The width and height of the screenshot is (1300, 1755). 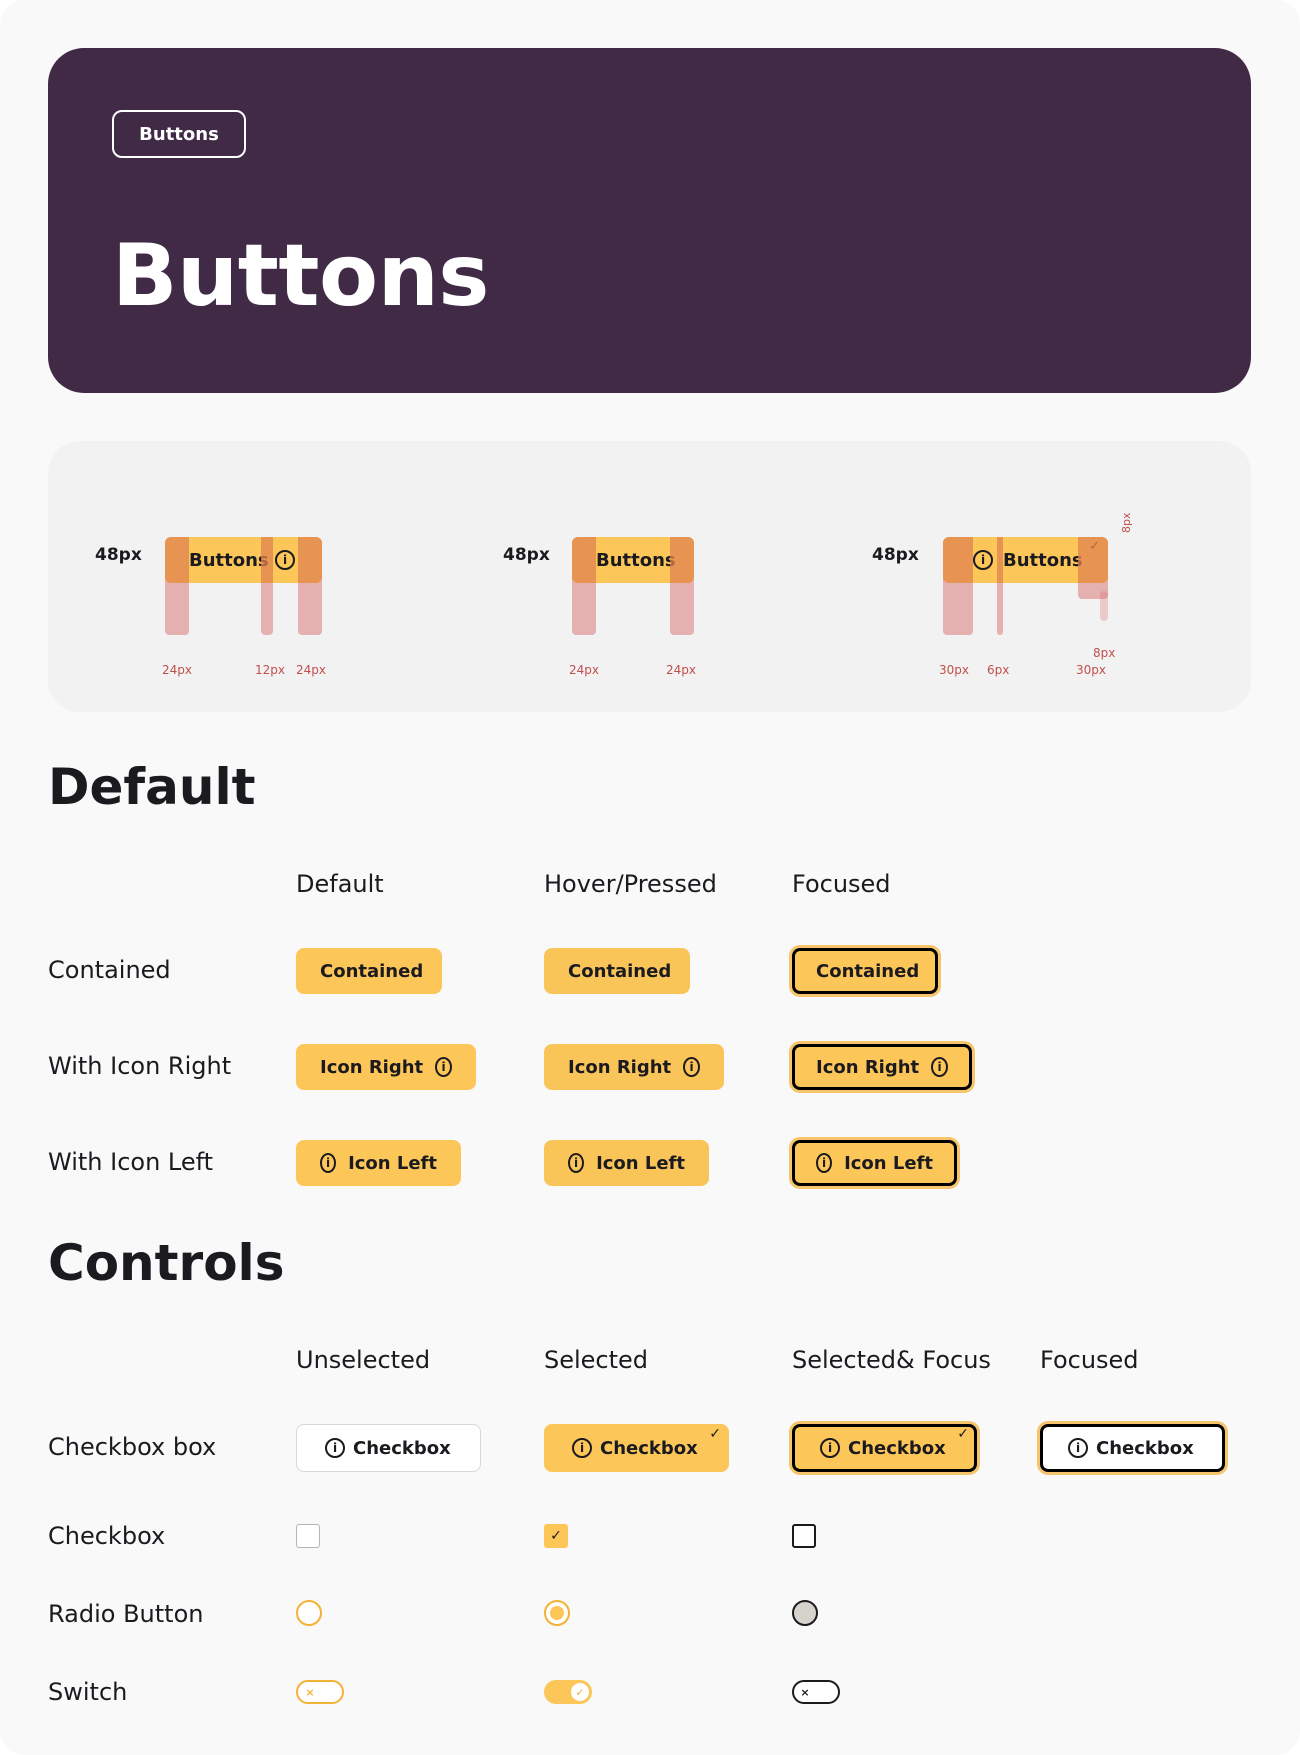 What do you see at coordinates (320, 1692) in the screenshot?
I see `switch-unselected: ×` at bounding box center [320, 1692].